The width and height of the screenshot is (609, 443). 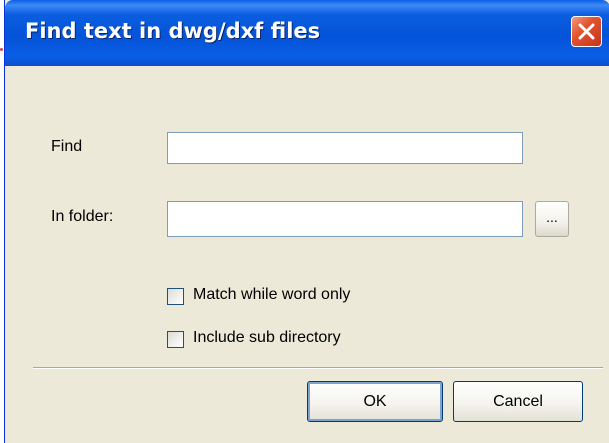 I want to click on divider, so click(x=318, y=368).